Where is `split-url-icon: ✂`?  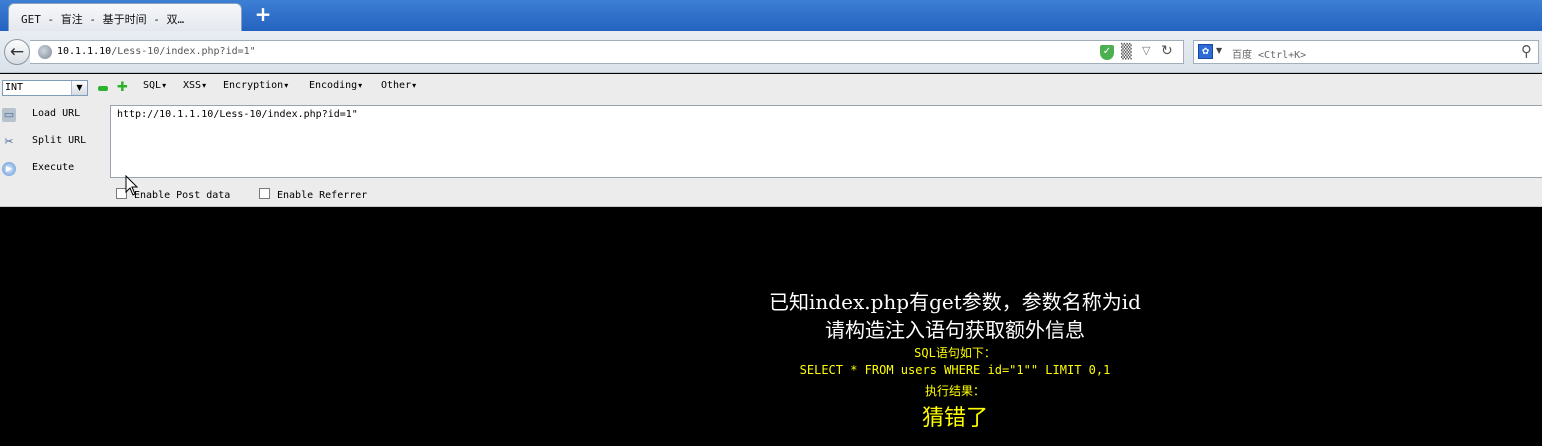
split-url-icon: ✂ is located at coordinates (9, 141).